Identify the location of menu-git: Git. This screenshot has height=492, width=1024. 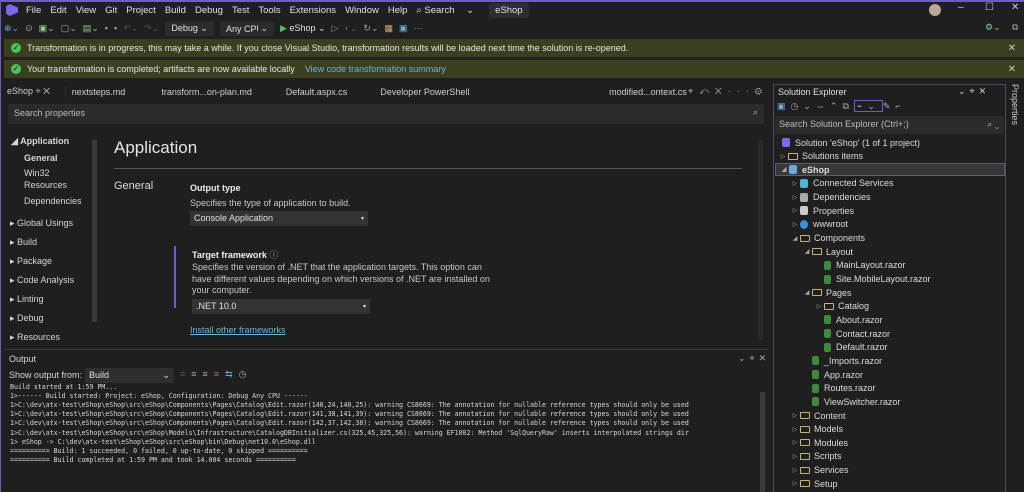
(111, 10).